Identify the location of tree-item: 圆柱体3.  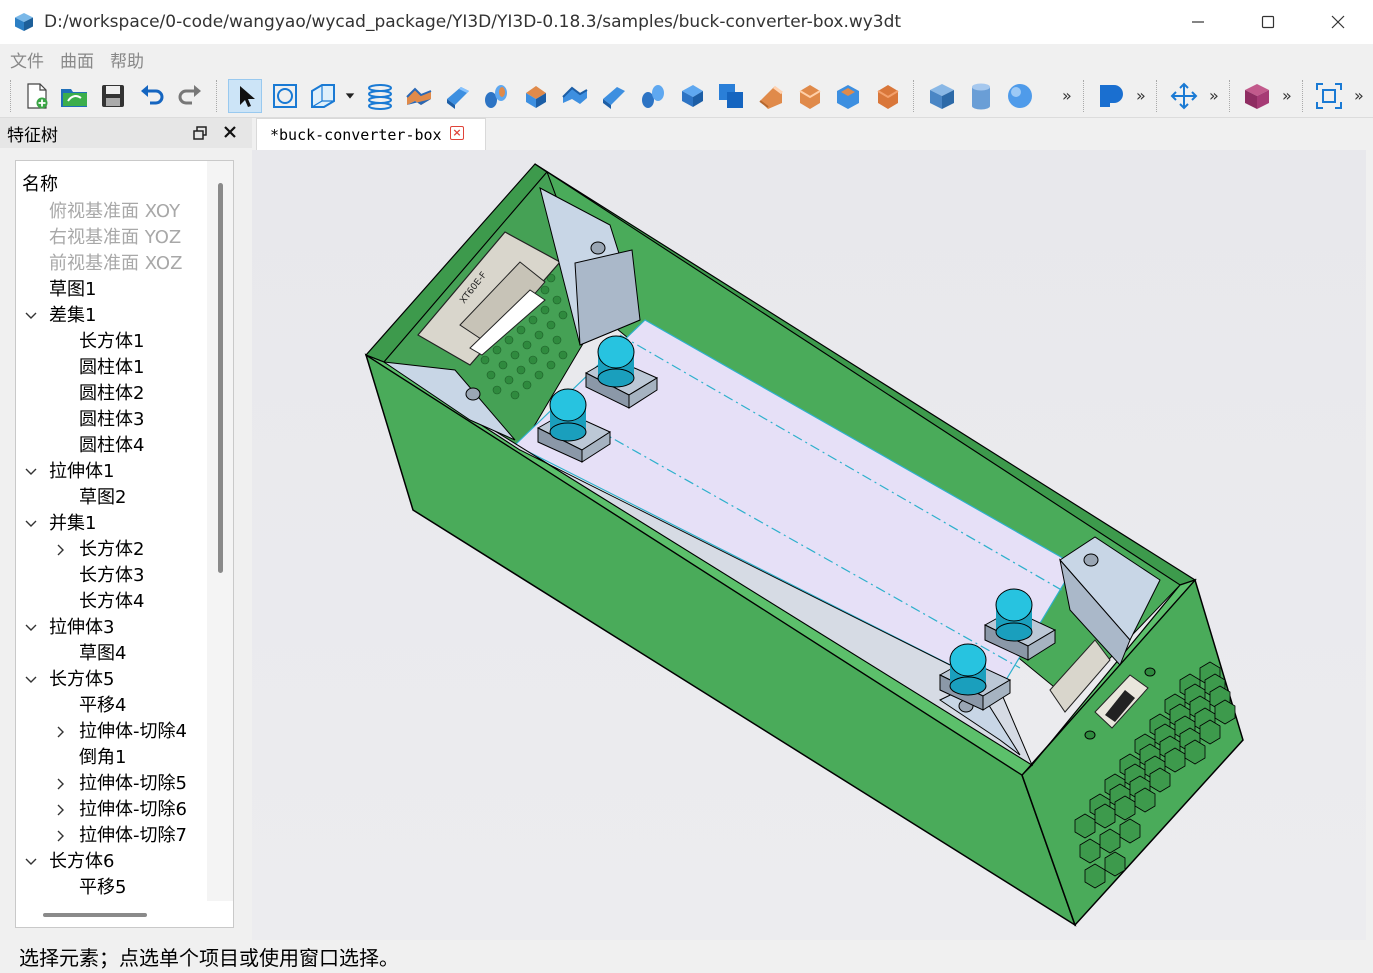
(111, 420).